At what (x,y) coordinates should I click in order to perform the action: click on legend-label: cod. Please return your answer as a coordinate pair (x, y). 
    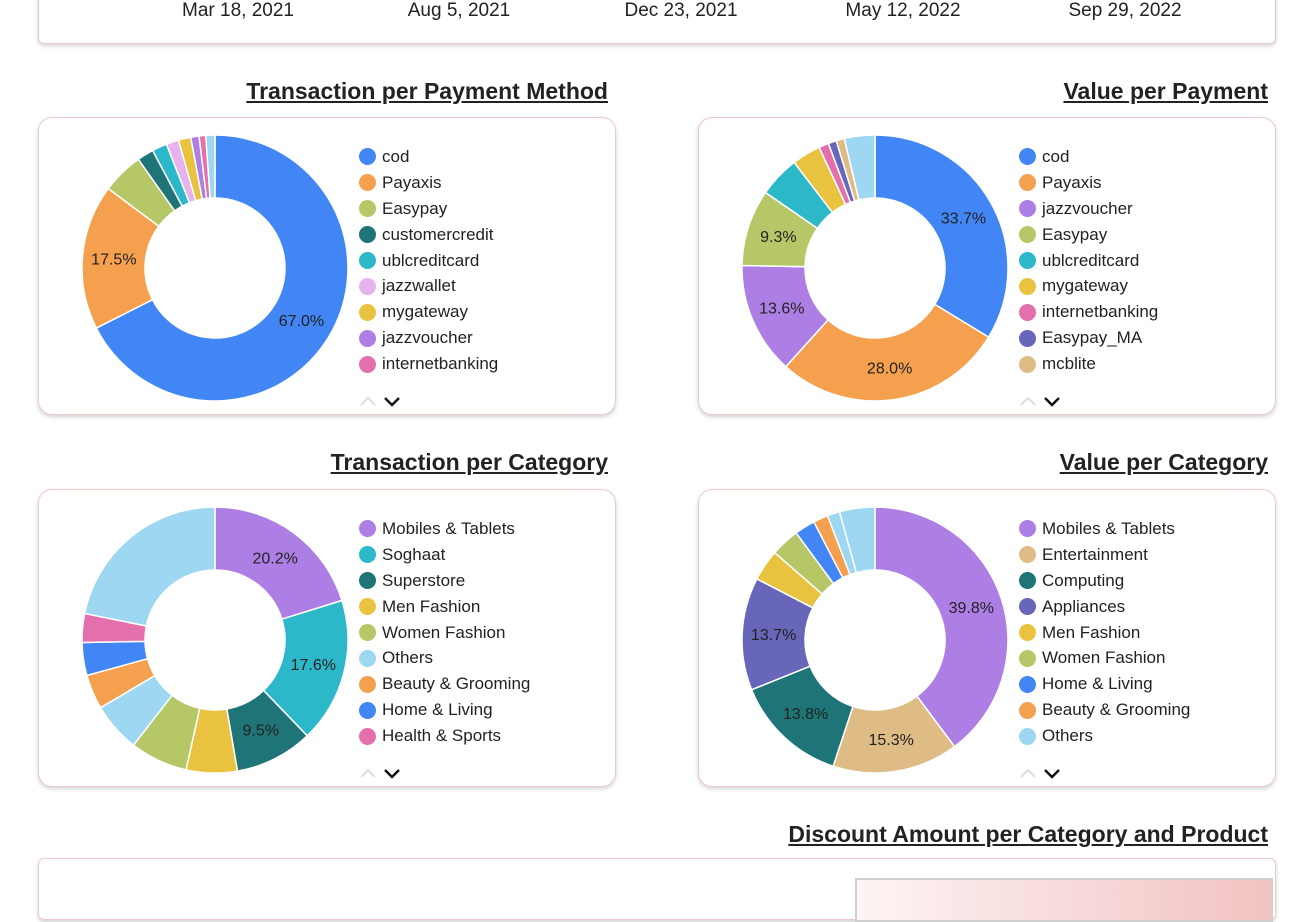
    Looking at the image, I should click on (396, 156).